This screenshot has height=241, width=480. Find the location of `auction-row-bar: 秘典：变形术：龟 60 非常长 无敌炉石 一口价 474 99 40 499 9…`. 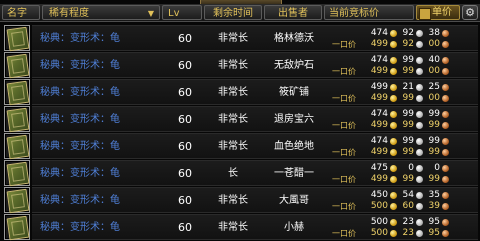

auction-row-bar: 秘典：变形术：龟 60 非常长 无敌炉石 一口价 474 99 40 499 9… is located at coordinates (255, 65).